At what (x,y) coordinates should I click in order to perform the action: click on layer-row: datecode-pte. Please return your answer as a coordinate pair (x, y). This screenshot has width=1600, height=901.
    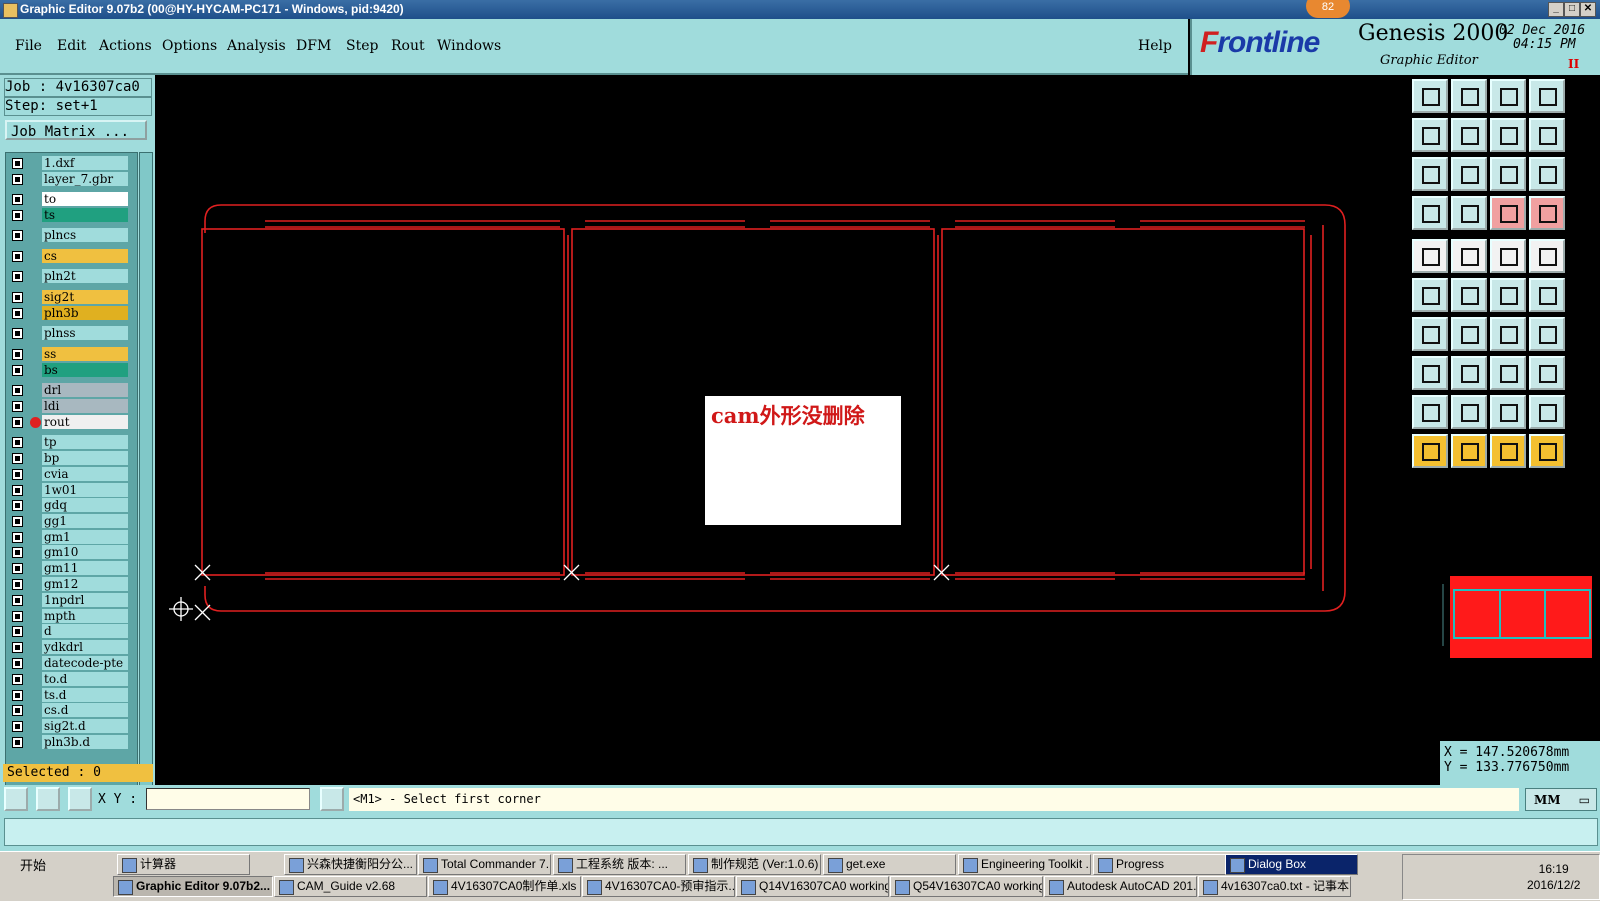
    Looking at the image, I should click on (71, 663).